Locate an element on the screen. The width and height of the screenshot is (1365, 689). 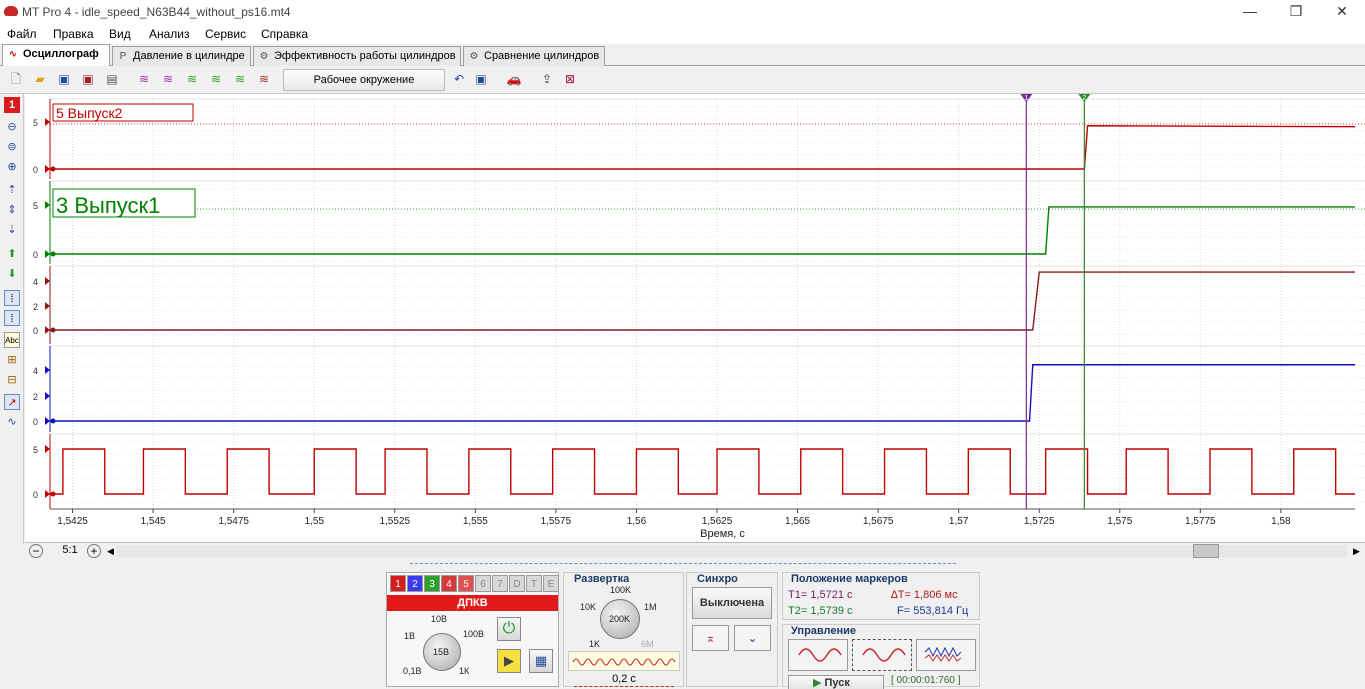
scroll-thumb is located at coordinates (1206, 551).